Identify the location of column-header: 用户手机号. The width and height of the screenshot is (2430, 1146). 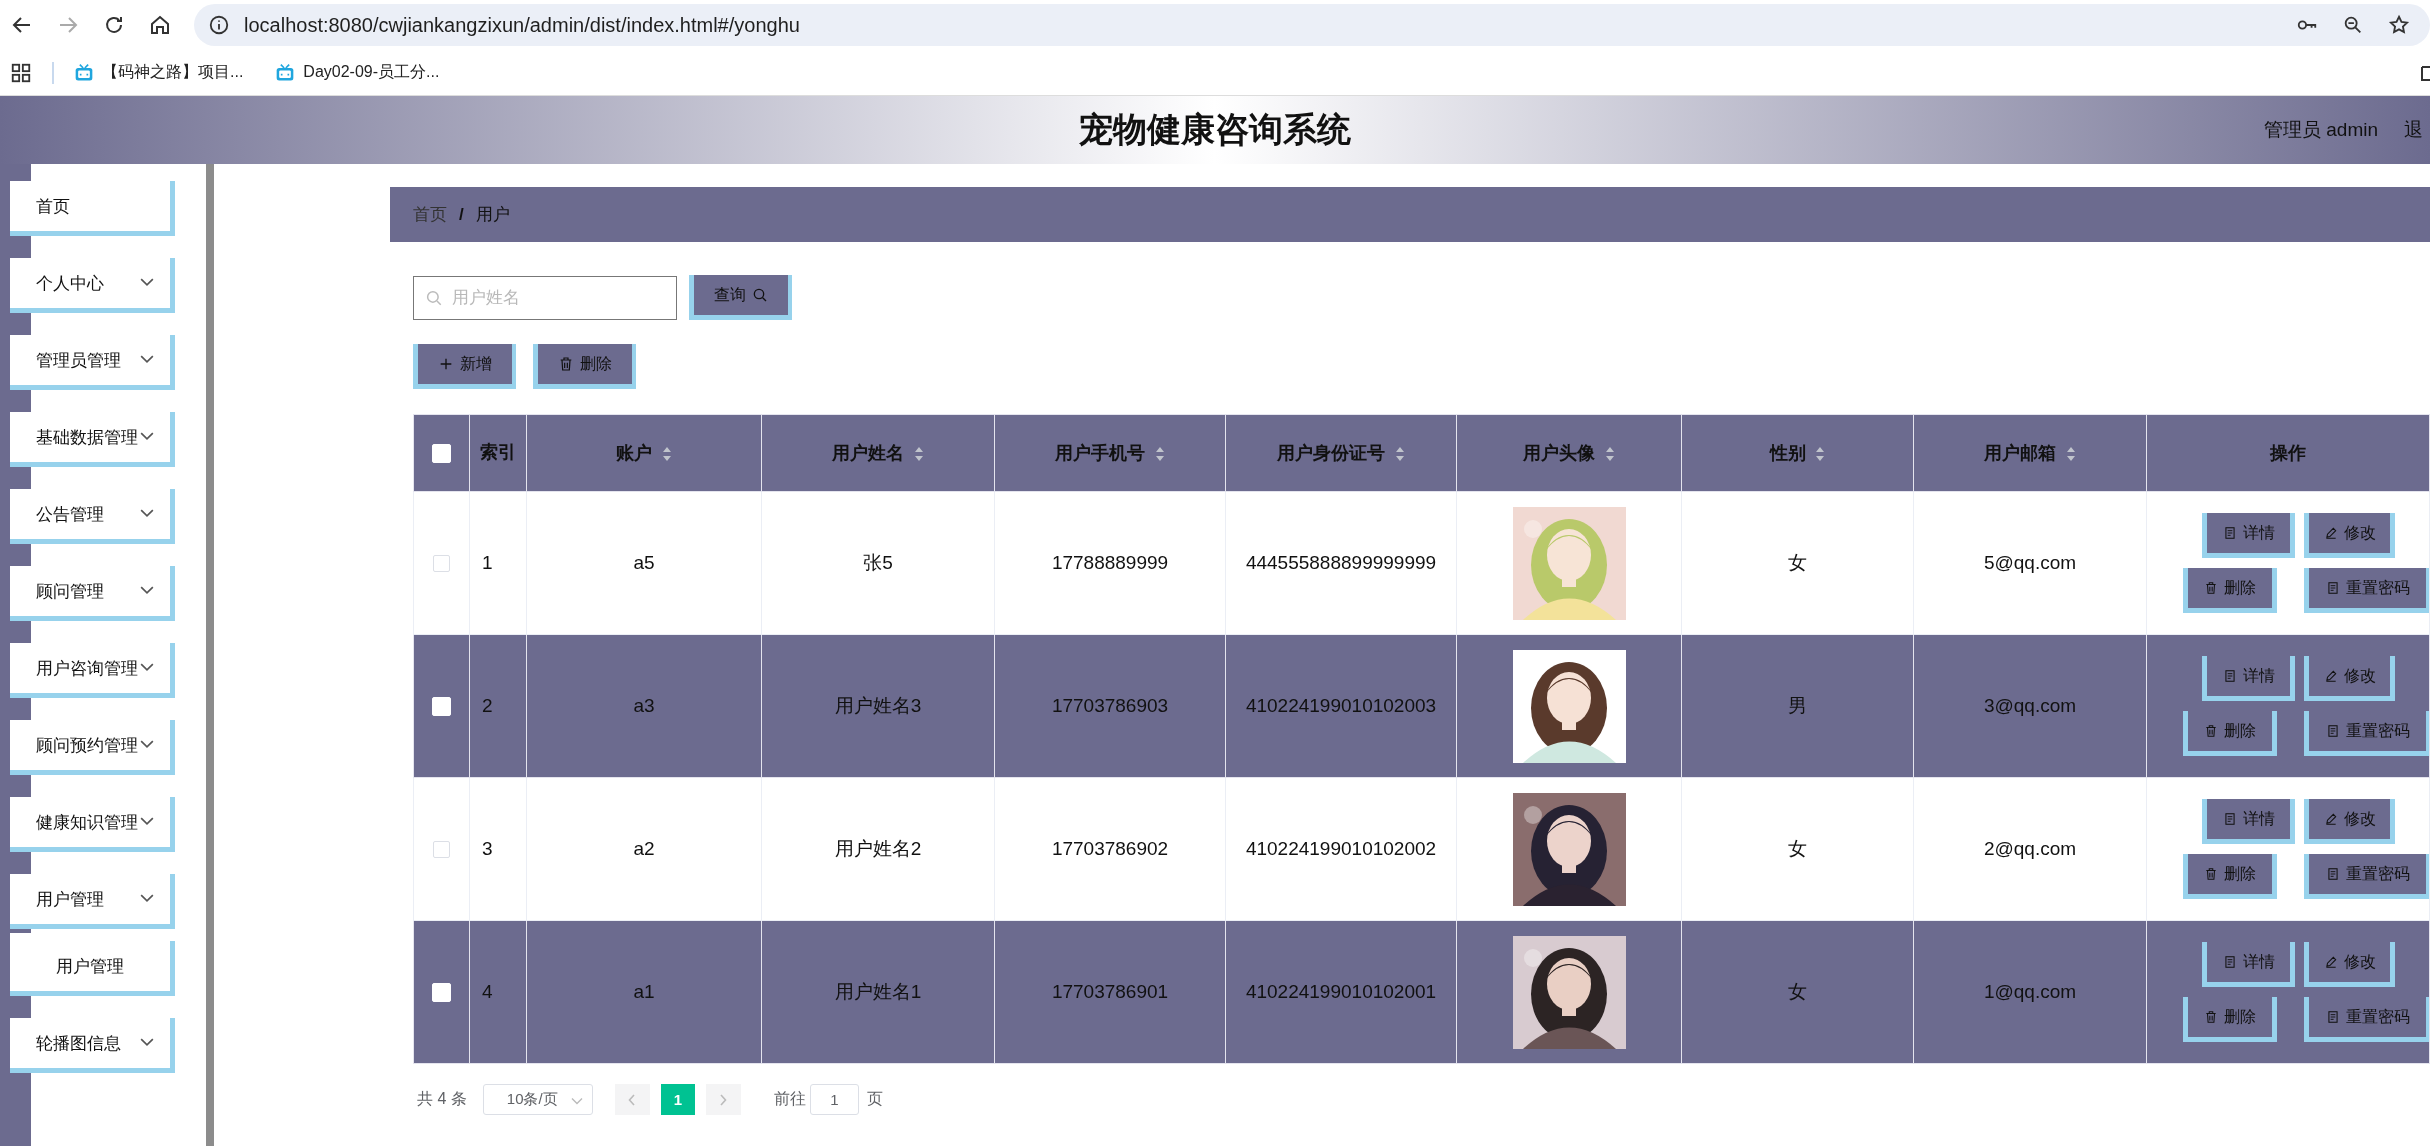
(1110, 453).